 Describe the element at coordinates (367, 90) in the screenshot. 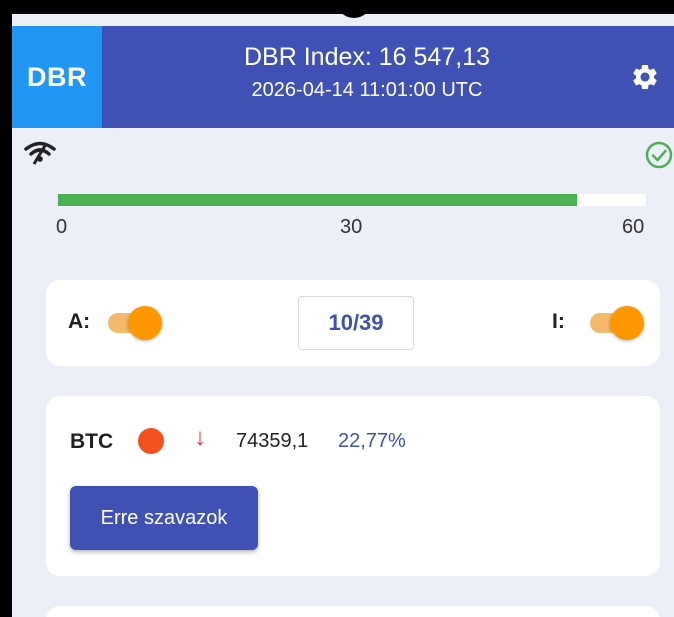

I see `timestamp: 2026-04-14 11:01:00 UTC` at that location.